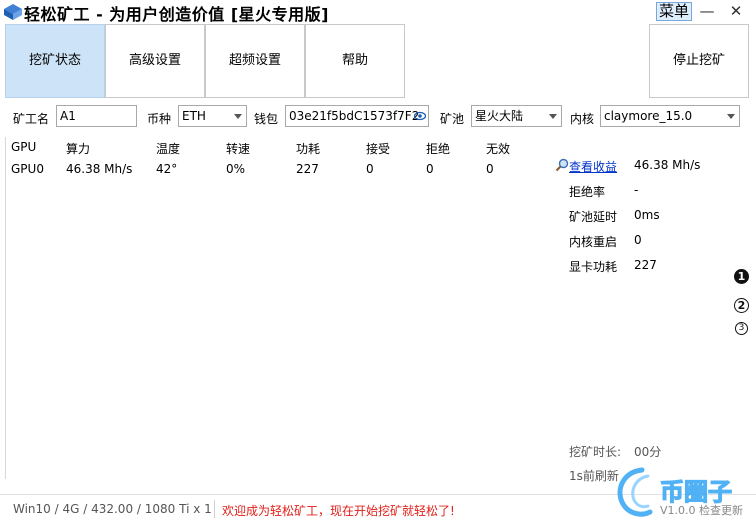 Image resolution: width=756 pixels, height=523 pixels. What do you see at coordinates (354, 116) in the screenshot?
I see `wallet-value: 03e21f5bdC1573f7F2` at bounding box center [354, 116].